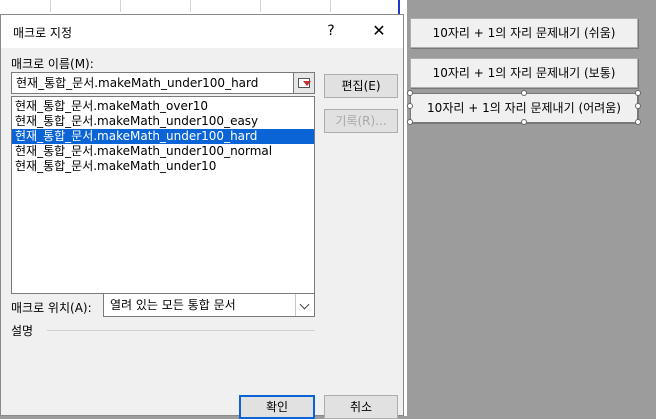 The image size is (656, 419). I want to click on macro-list-item: 현재_통합_문서.makeMath_under100_hard, so click(163, 136).